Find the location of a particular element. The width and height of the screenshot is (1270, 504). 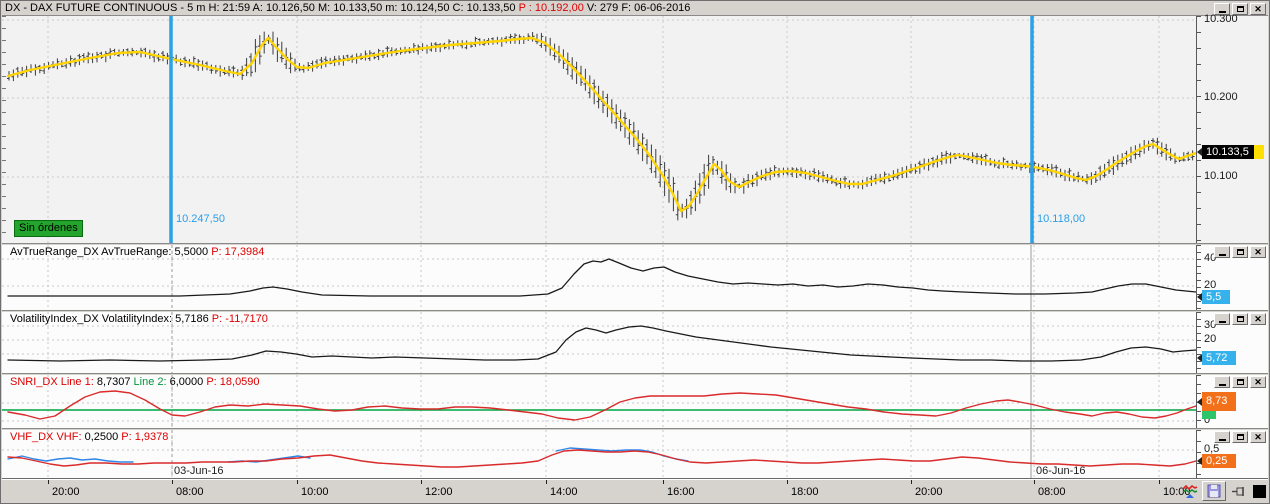

volatilityindex-controls: ✕ is located at coordinates (1240, 319).